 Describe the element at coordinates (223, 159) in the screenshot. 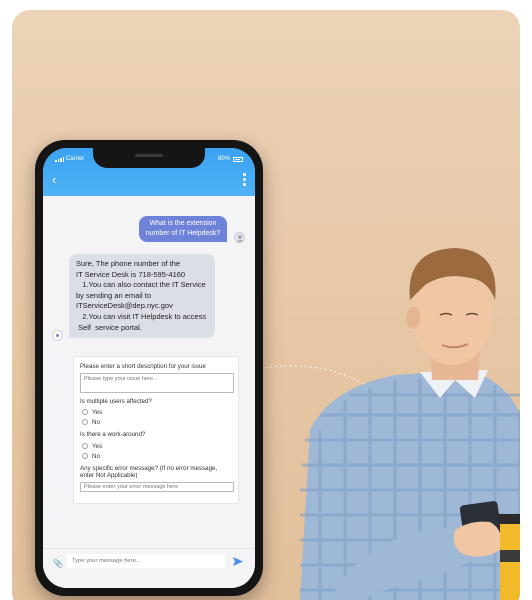

I see `battery-label: 80%` at that location.